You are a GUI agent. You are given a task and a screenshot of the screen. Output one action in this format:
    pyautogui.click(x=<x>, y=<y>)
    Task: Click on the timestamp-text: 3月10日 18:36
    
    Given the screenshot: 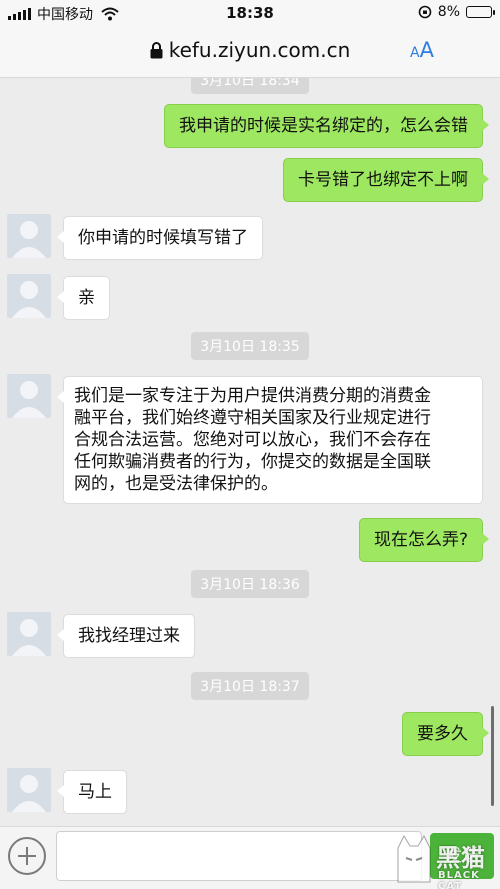 What is the action you would take?
    pyautogui.click(x=250, y=584)
    